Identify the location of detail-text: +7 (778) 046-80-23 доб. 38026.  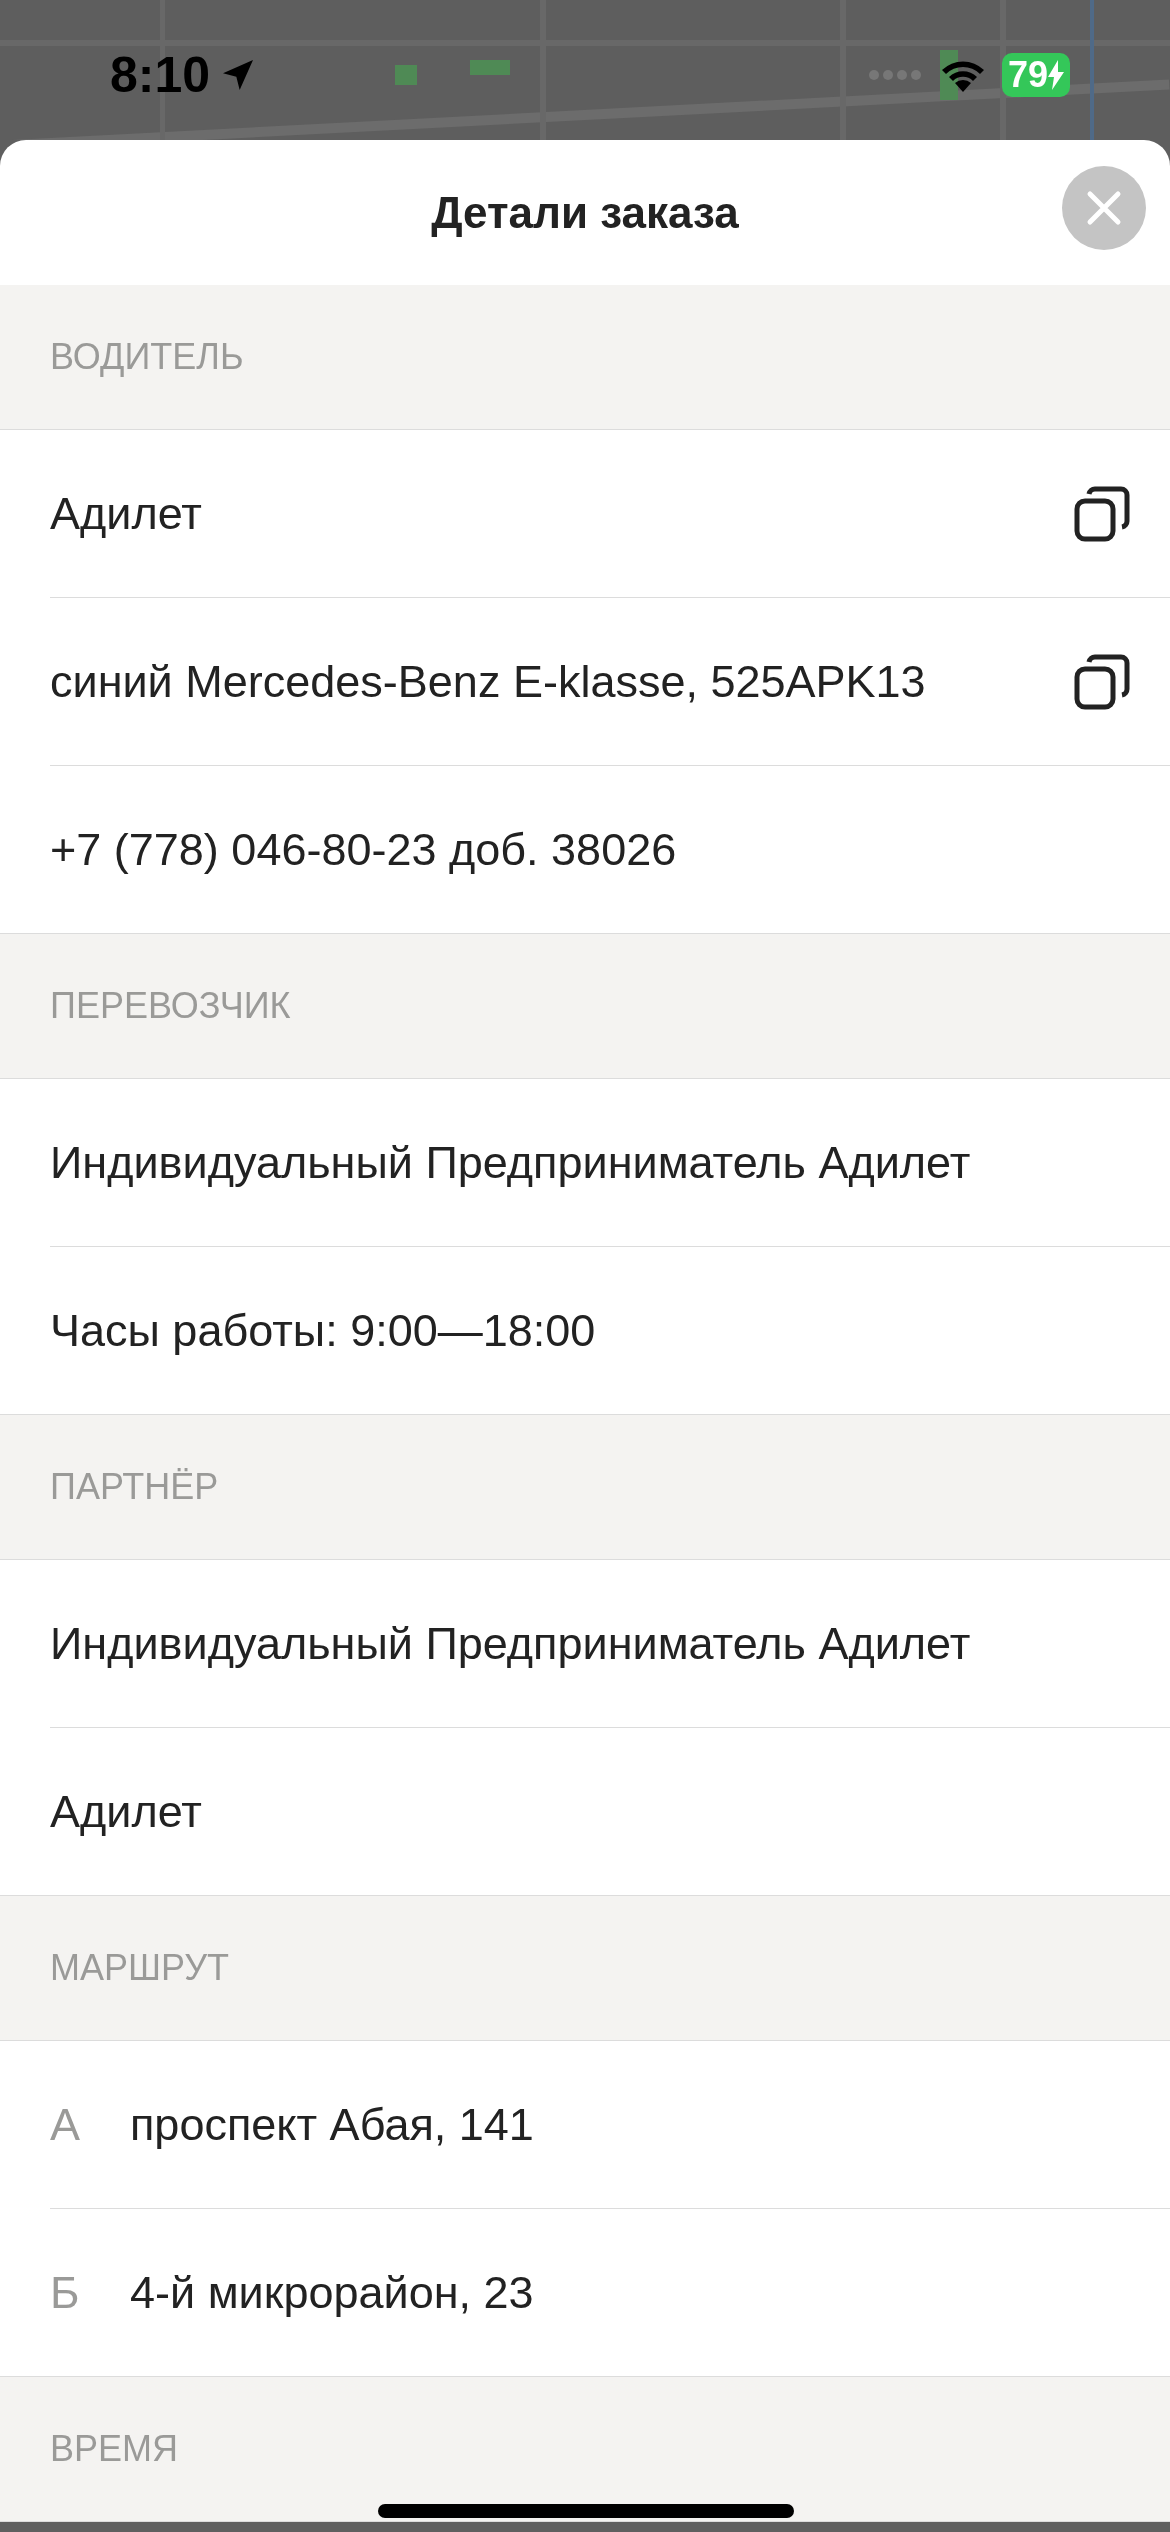
(364, 849).